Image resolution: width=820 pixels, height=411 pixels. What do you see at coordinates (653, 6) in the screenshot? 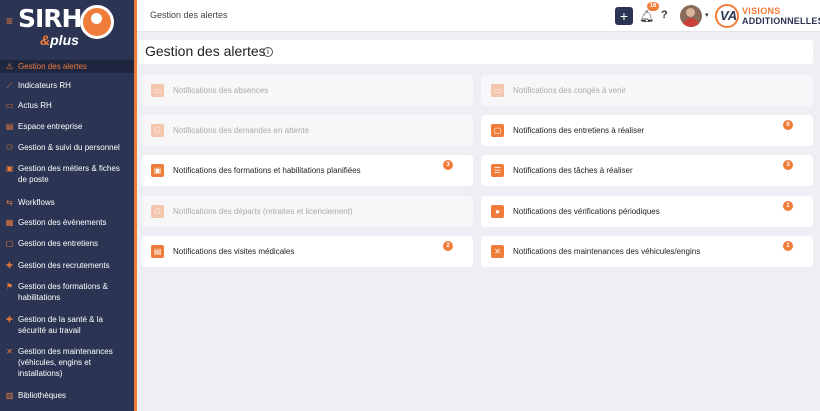
I see `notification-badge: 16` at bounding box center [653, 6].